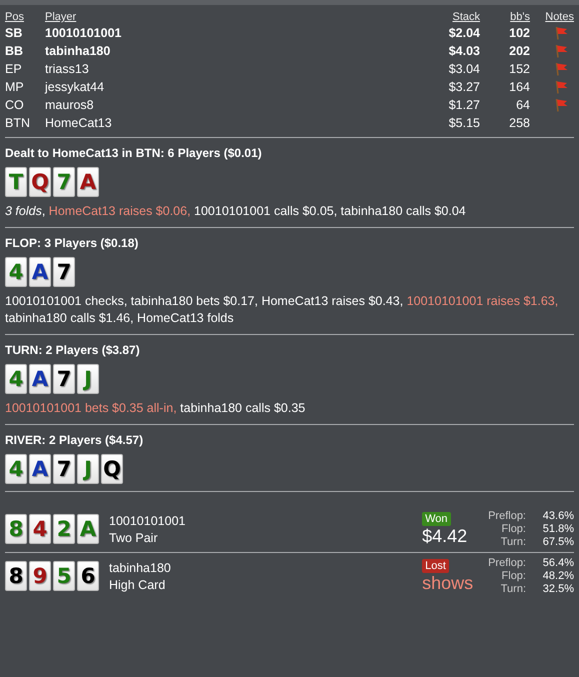 The height and width of the screenshot is (677, 579). I want to click on bb-cell-text: 64, so click(522, 105).